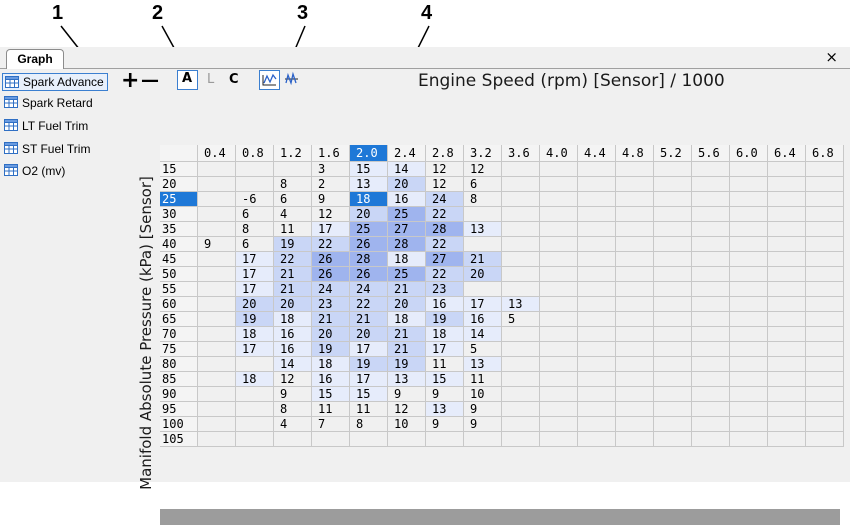  Describe the element at coordinates (179, 364) in the screenshot. I see `row-header: 80` at that location.